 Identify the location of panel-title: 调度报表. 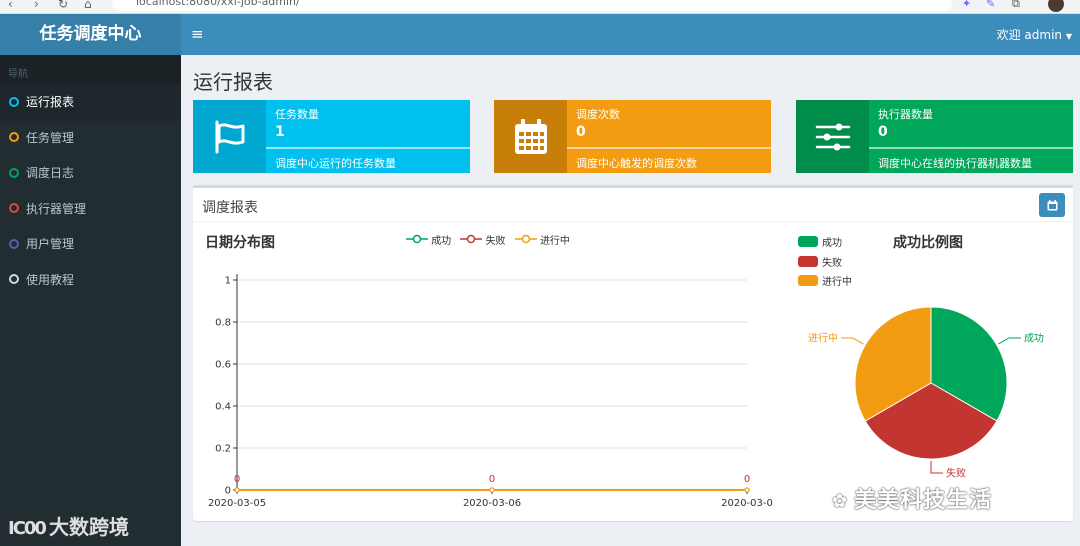
(230, 208).